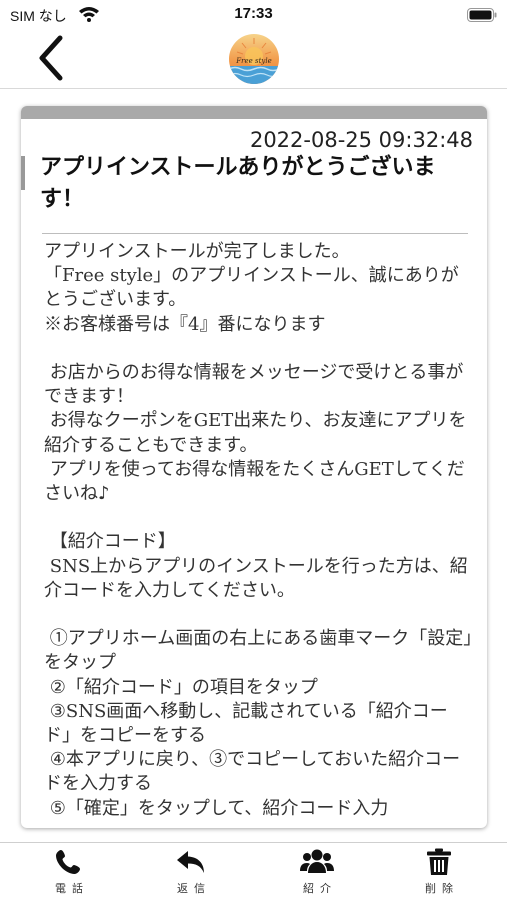 Image resolution: width=507 pixels, height=901 pixels. What do you see at coordinates (361, 140) in the screenshot?
I see `message-date: 2022-08-25 09:32:48` at bounding box center [361, 140].